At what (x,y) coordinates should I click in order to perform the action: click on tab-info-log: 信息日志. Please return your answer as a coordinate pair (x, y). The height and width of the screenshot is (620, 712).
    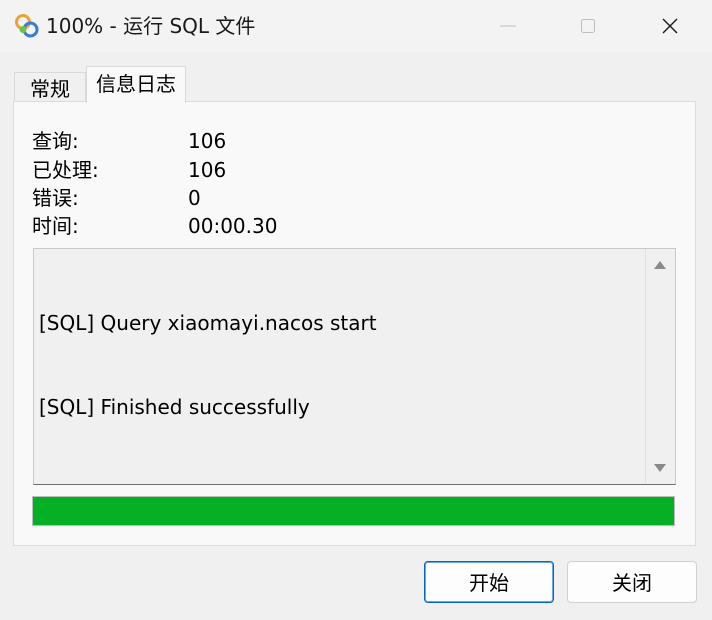
    Looking at the image, I should click on (136, 84).